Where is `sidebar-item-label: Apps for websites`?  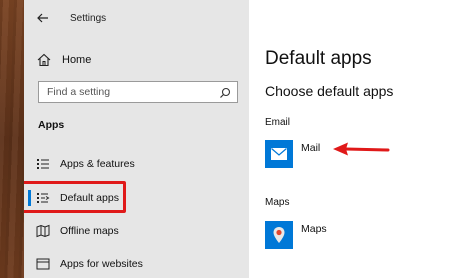 sidebar-item-label: Apps for websites is located at coordinates (101, 264).